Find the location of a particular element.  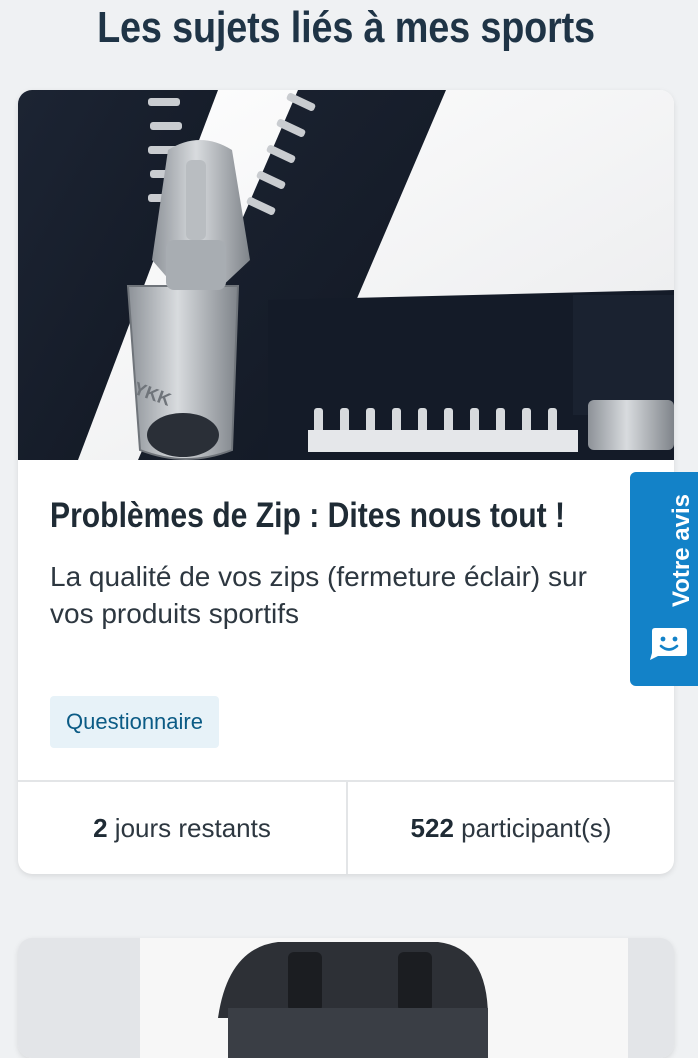

participants-count: 522 participant(s) is located at coordinates (511, 828).